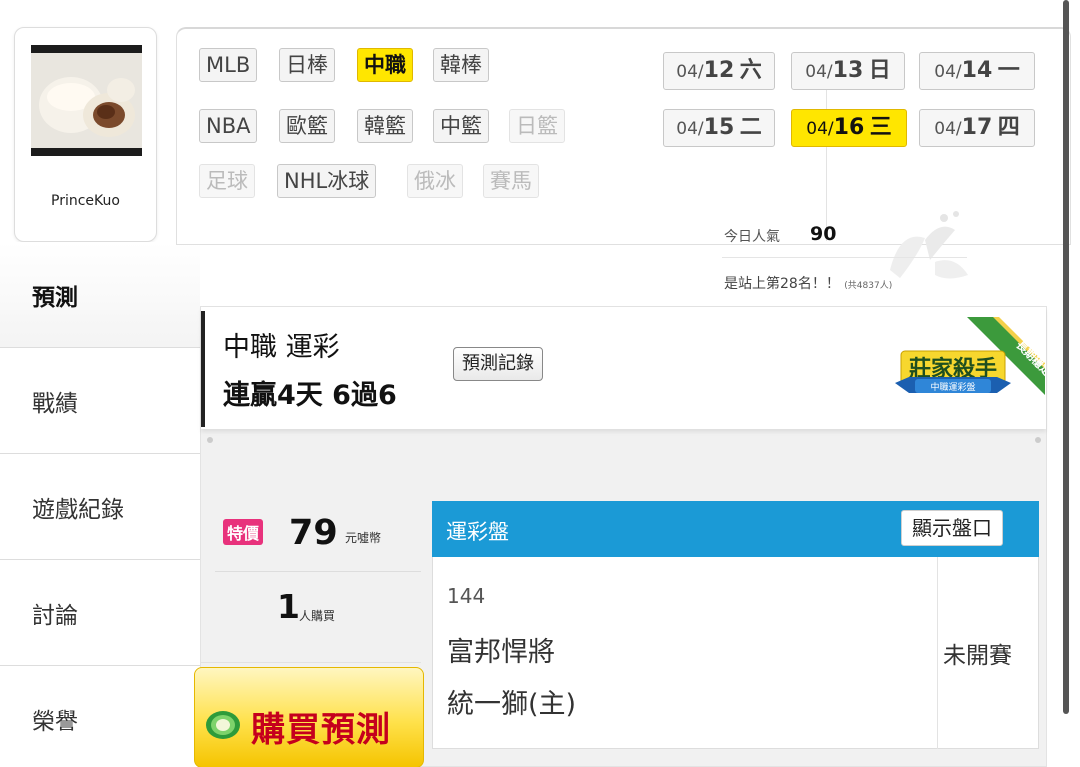 This screenshot has width=1080, height=767. Describe the element at coordinates (227, 181) in the screenshot. I see `league-soccer: 足球` at that location.